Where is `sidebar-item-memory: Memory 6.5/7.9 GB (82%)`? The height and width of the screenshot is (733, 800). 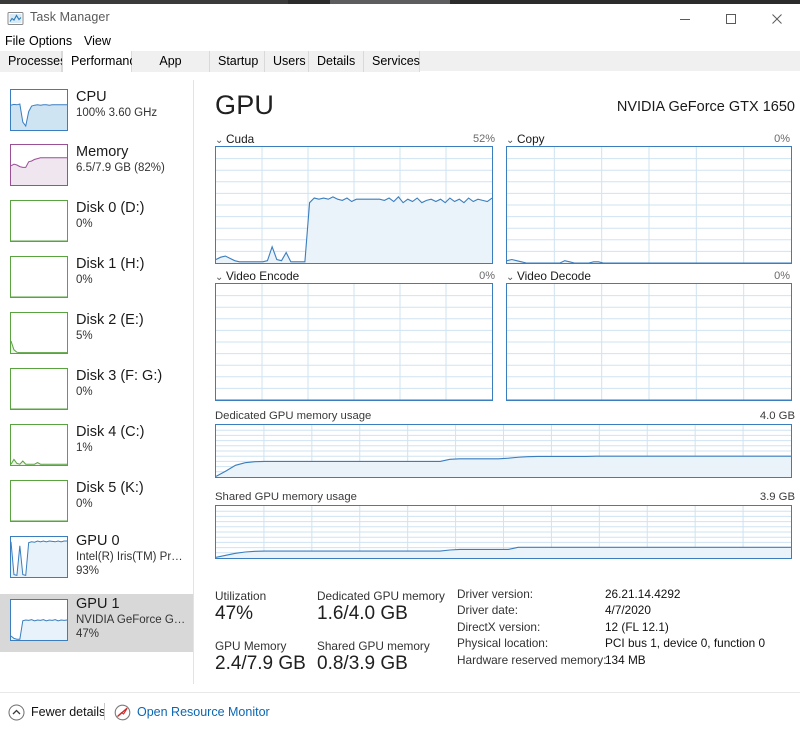 sidebar-item-memory: Memory 6.5/7.9 GB (82%) is located at coordinates (96, 165).